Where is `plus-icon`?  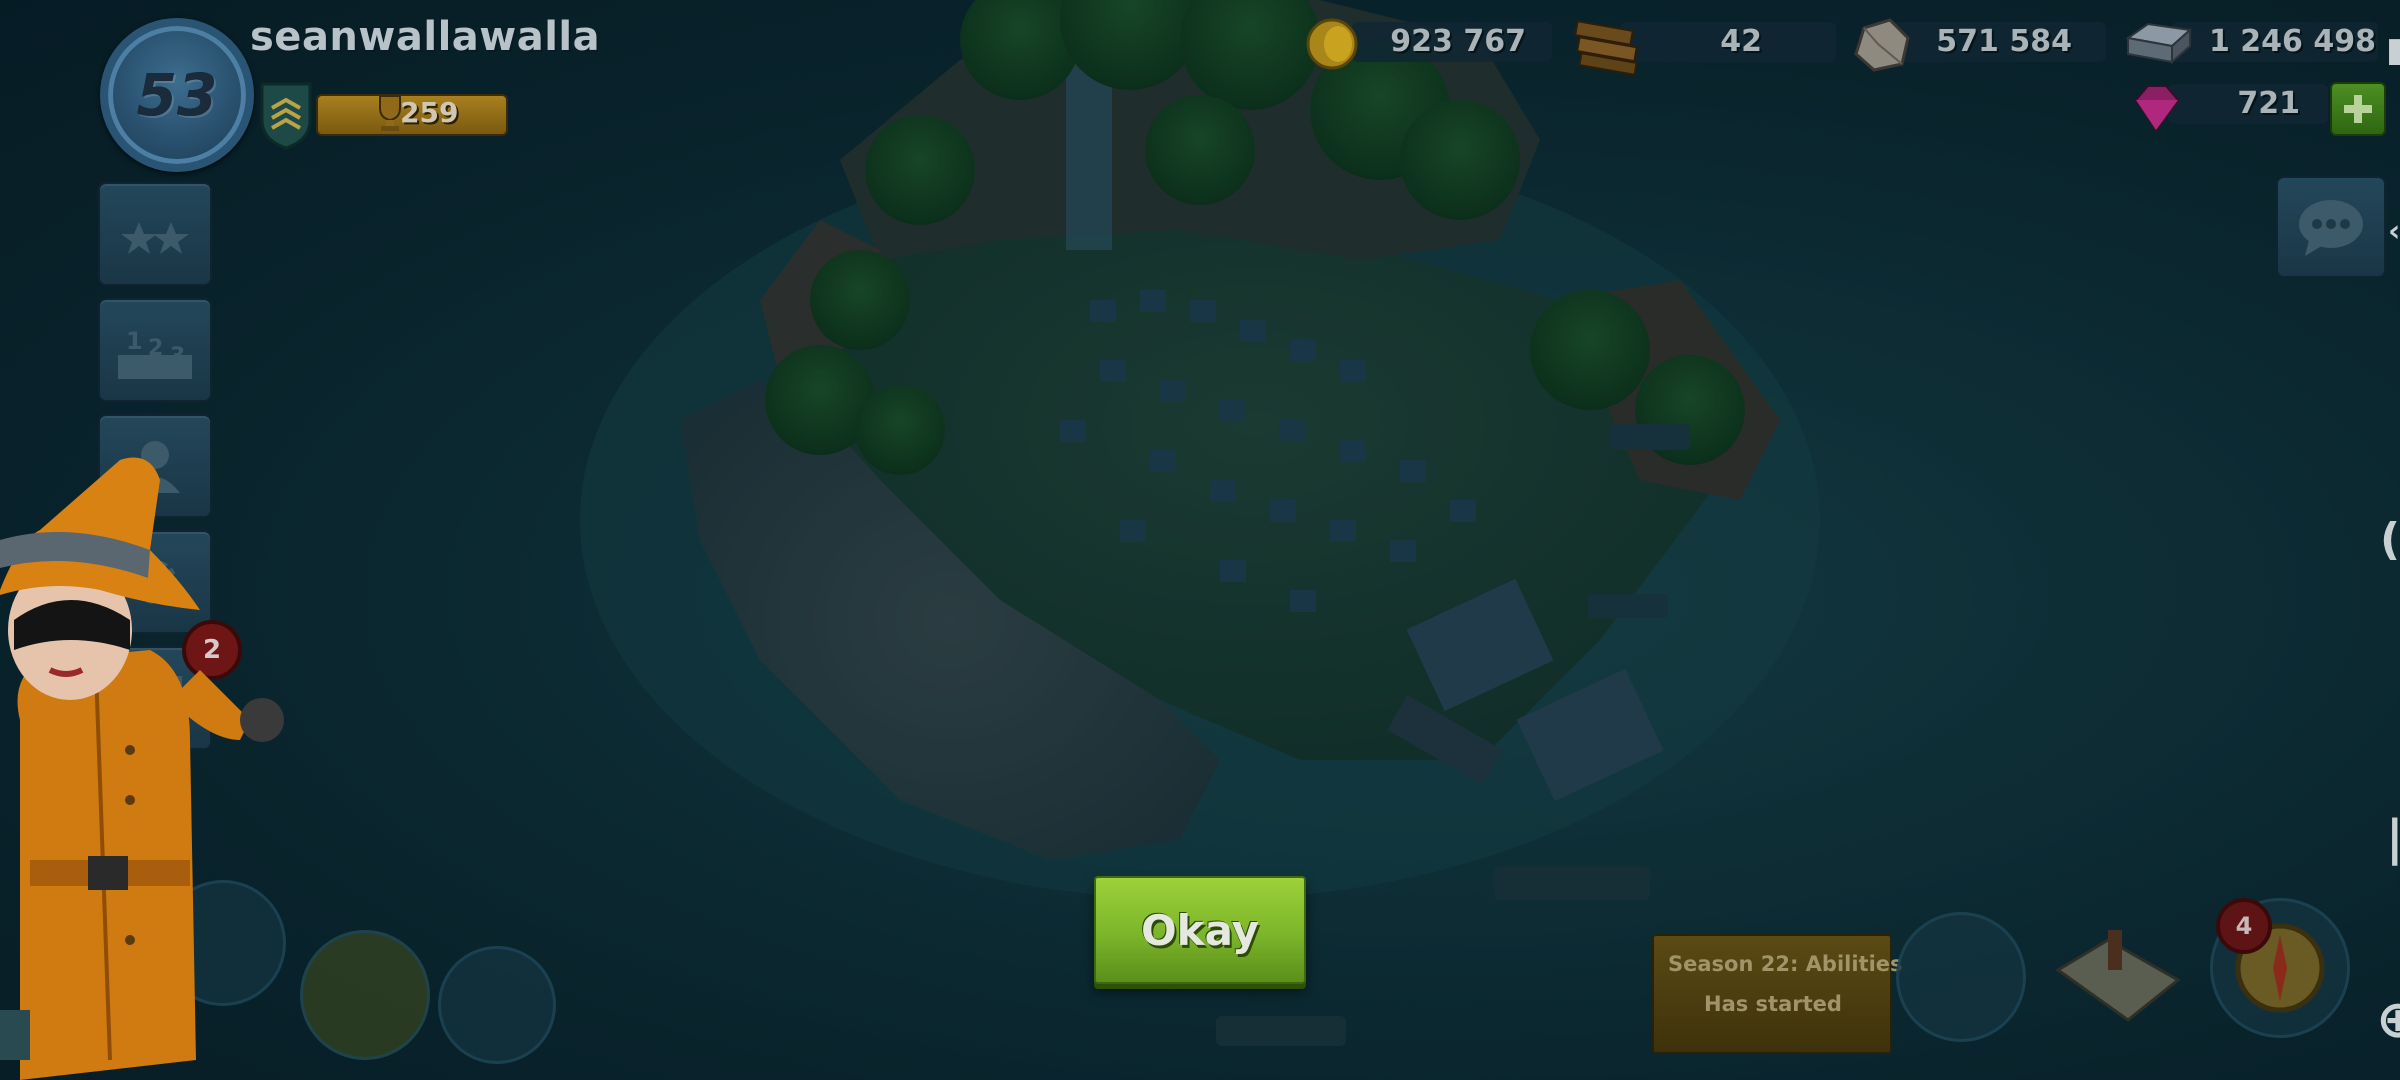 plus-icon is located at coordinates (2358, 109).